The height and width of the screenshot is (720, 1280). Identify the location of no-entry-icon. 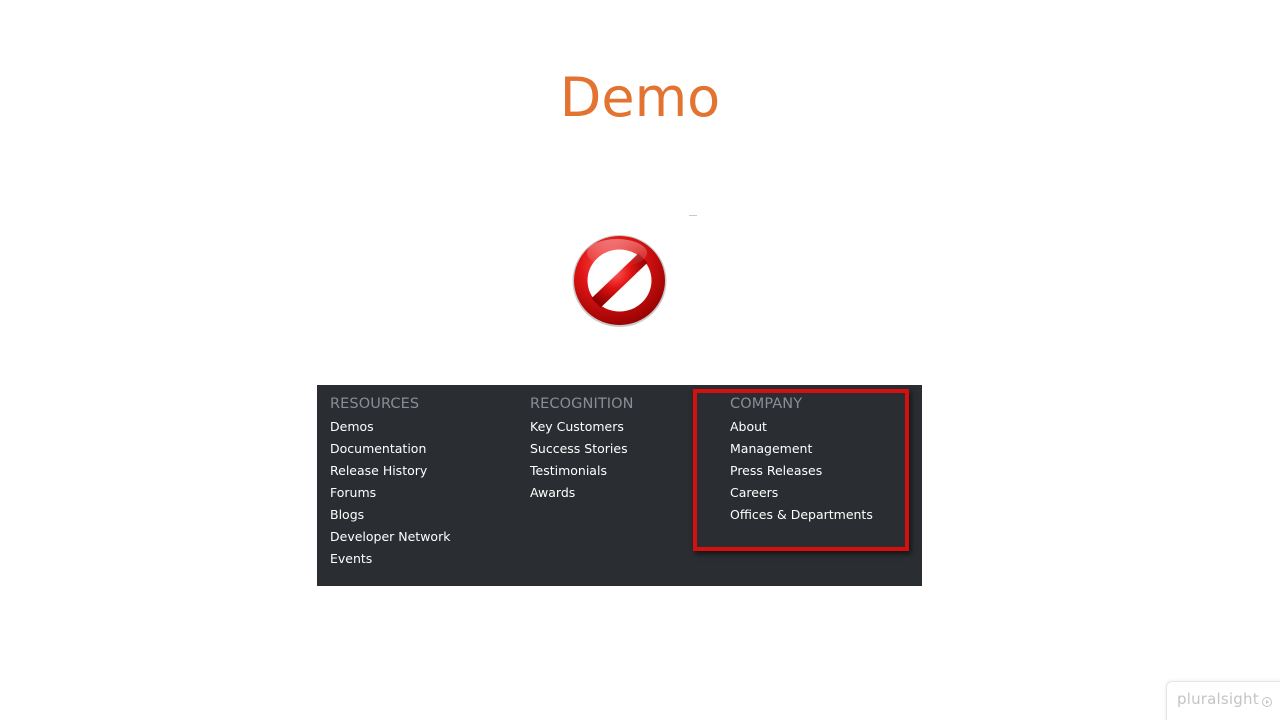
(619, 281).